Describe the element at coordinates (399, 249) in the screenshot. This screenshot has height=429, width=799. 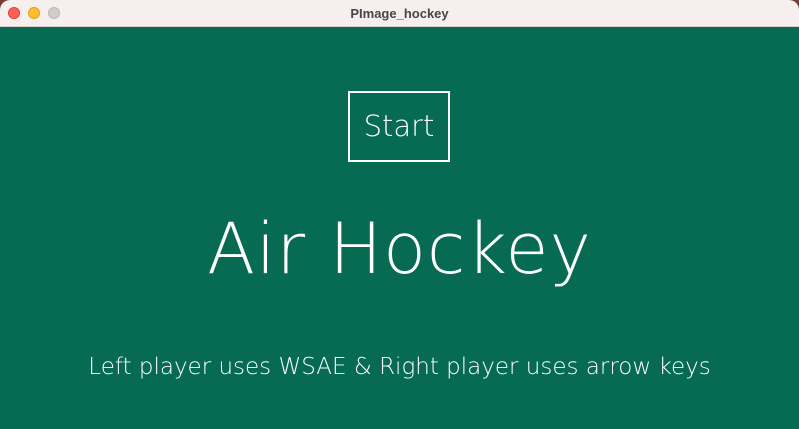
I see `game-title: Air Hockey` at that location.